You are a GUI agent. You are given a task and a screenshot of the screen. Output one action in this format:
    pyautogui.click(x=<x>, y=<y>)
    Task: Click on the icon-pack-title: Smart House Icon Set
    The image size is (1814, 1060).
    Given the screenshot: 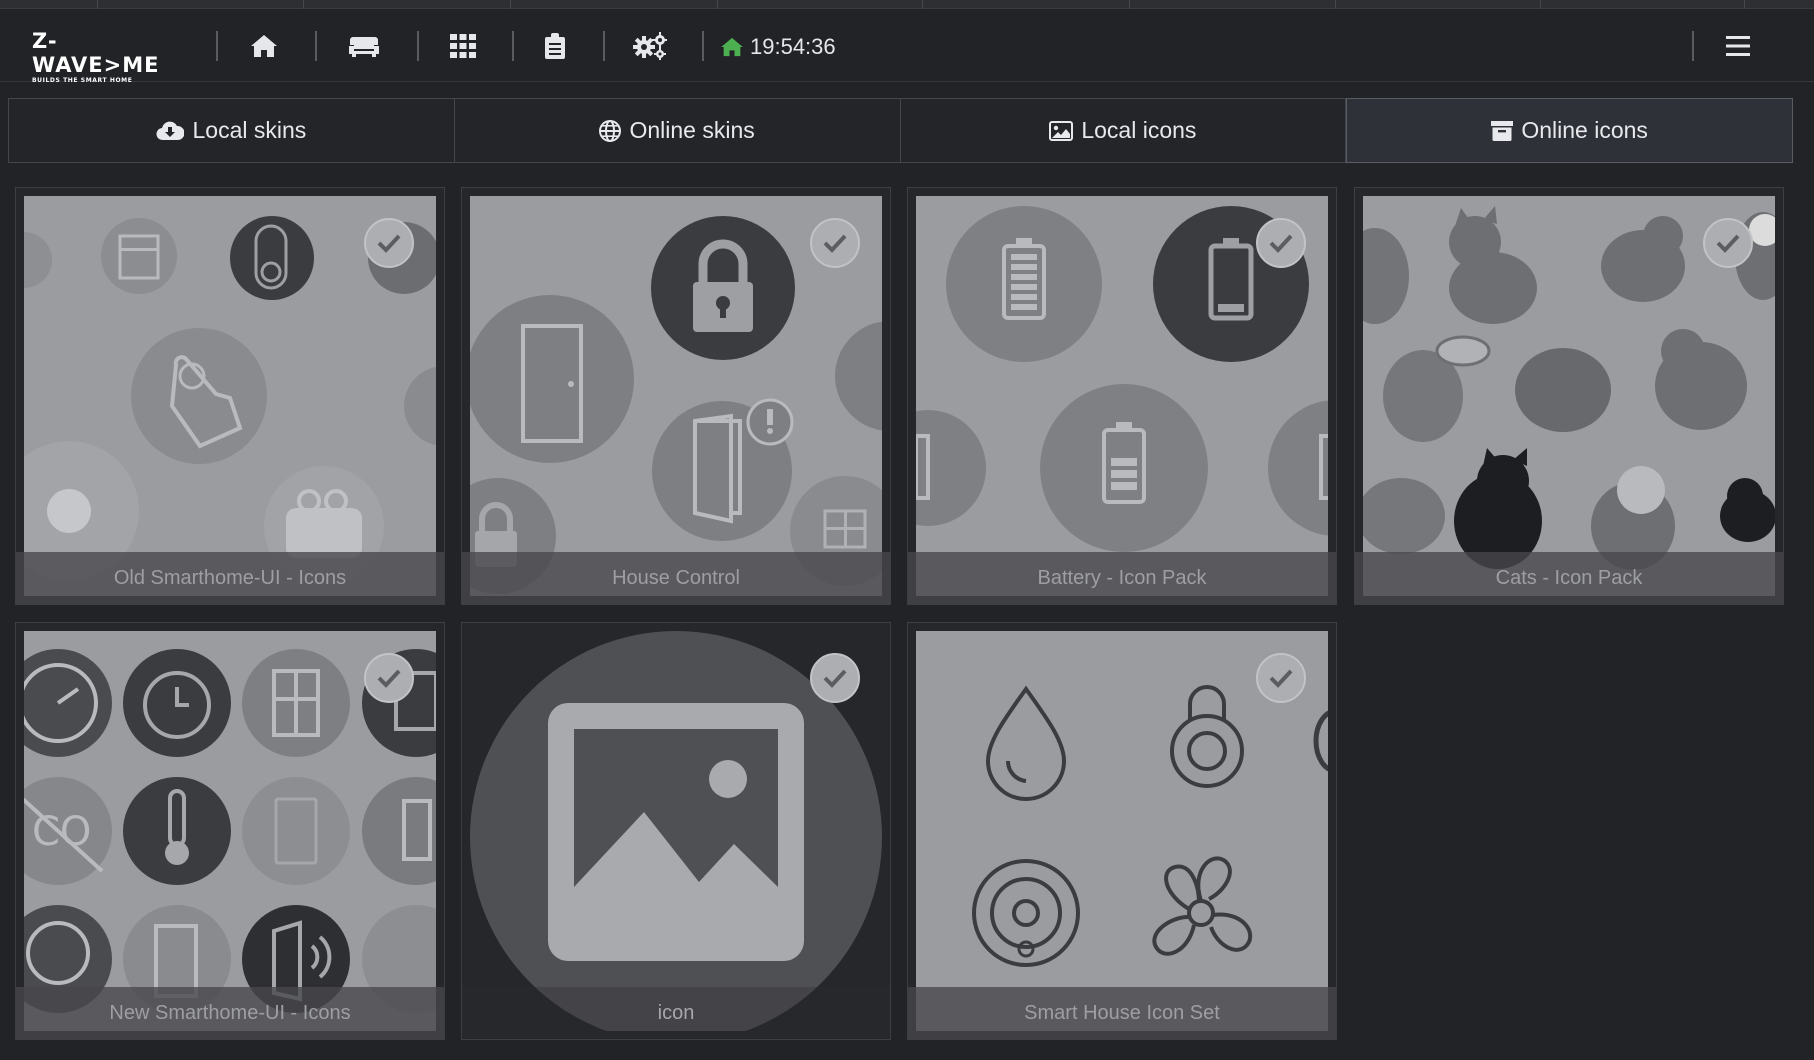 What is the action you would take?
    pyautogui.click(x=1122, y=1013)
    